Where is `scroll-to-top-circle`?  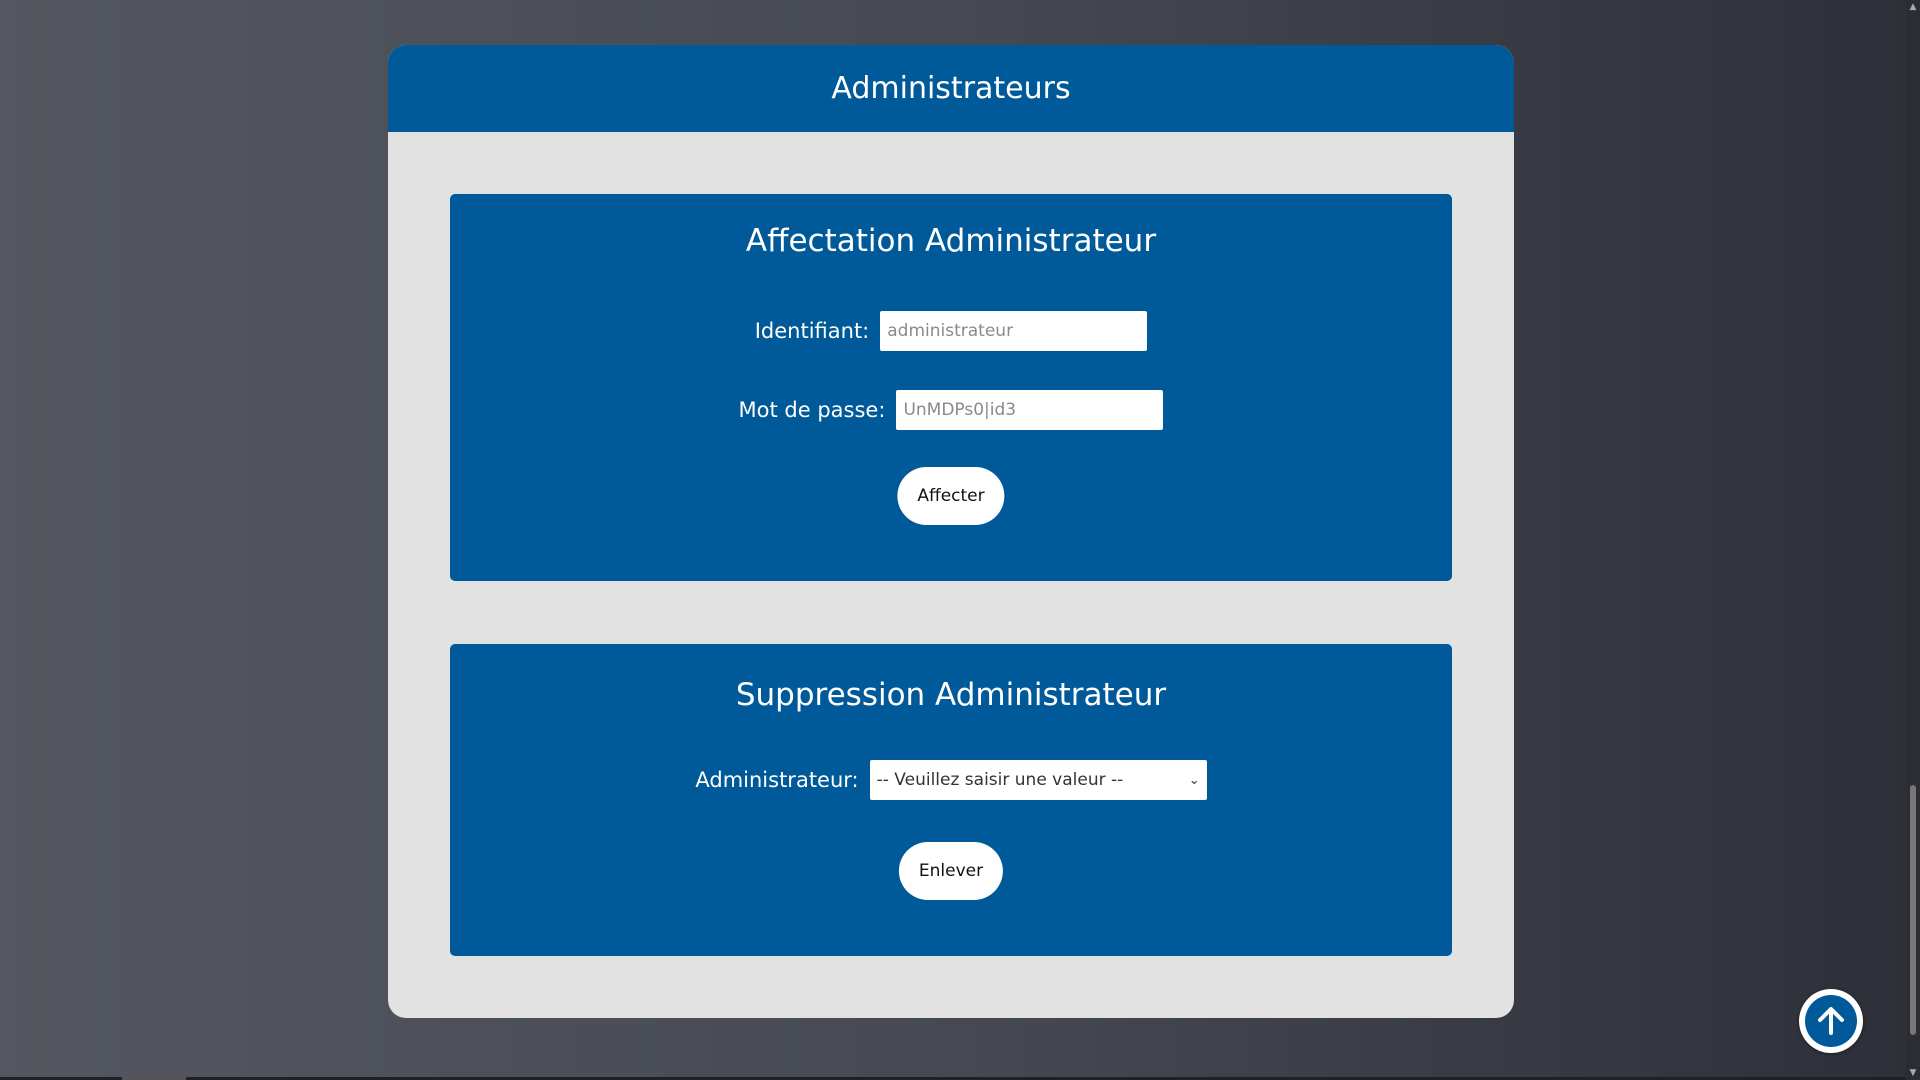
scroll-to-top-circle is located at coordinates (1831, 1021).